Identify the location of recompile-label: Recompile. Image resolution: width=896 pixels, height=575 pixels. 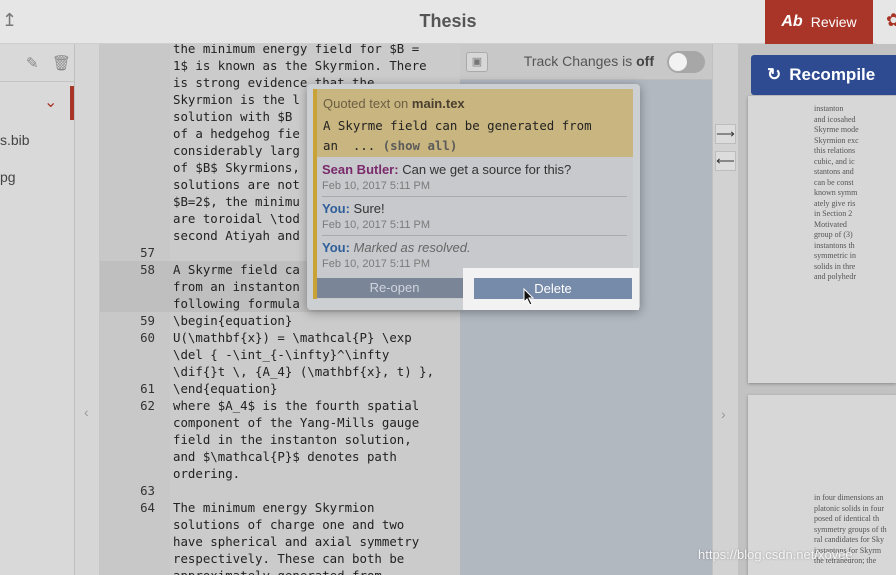
(832, 74).